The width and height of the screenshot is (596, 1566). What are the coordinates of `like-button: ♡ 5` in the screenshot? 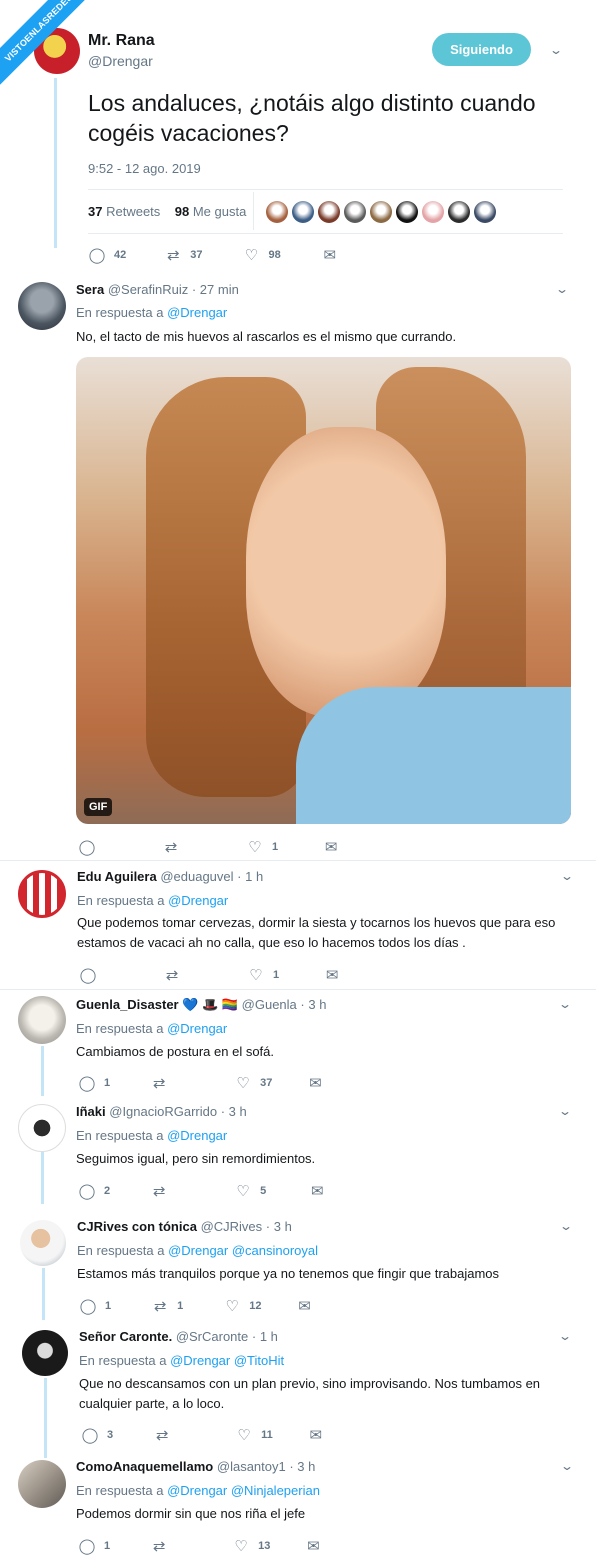 It's located at (250, 1191).